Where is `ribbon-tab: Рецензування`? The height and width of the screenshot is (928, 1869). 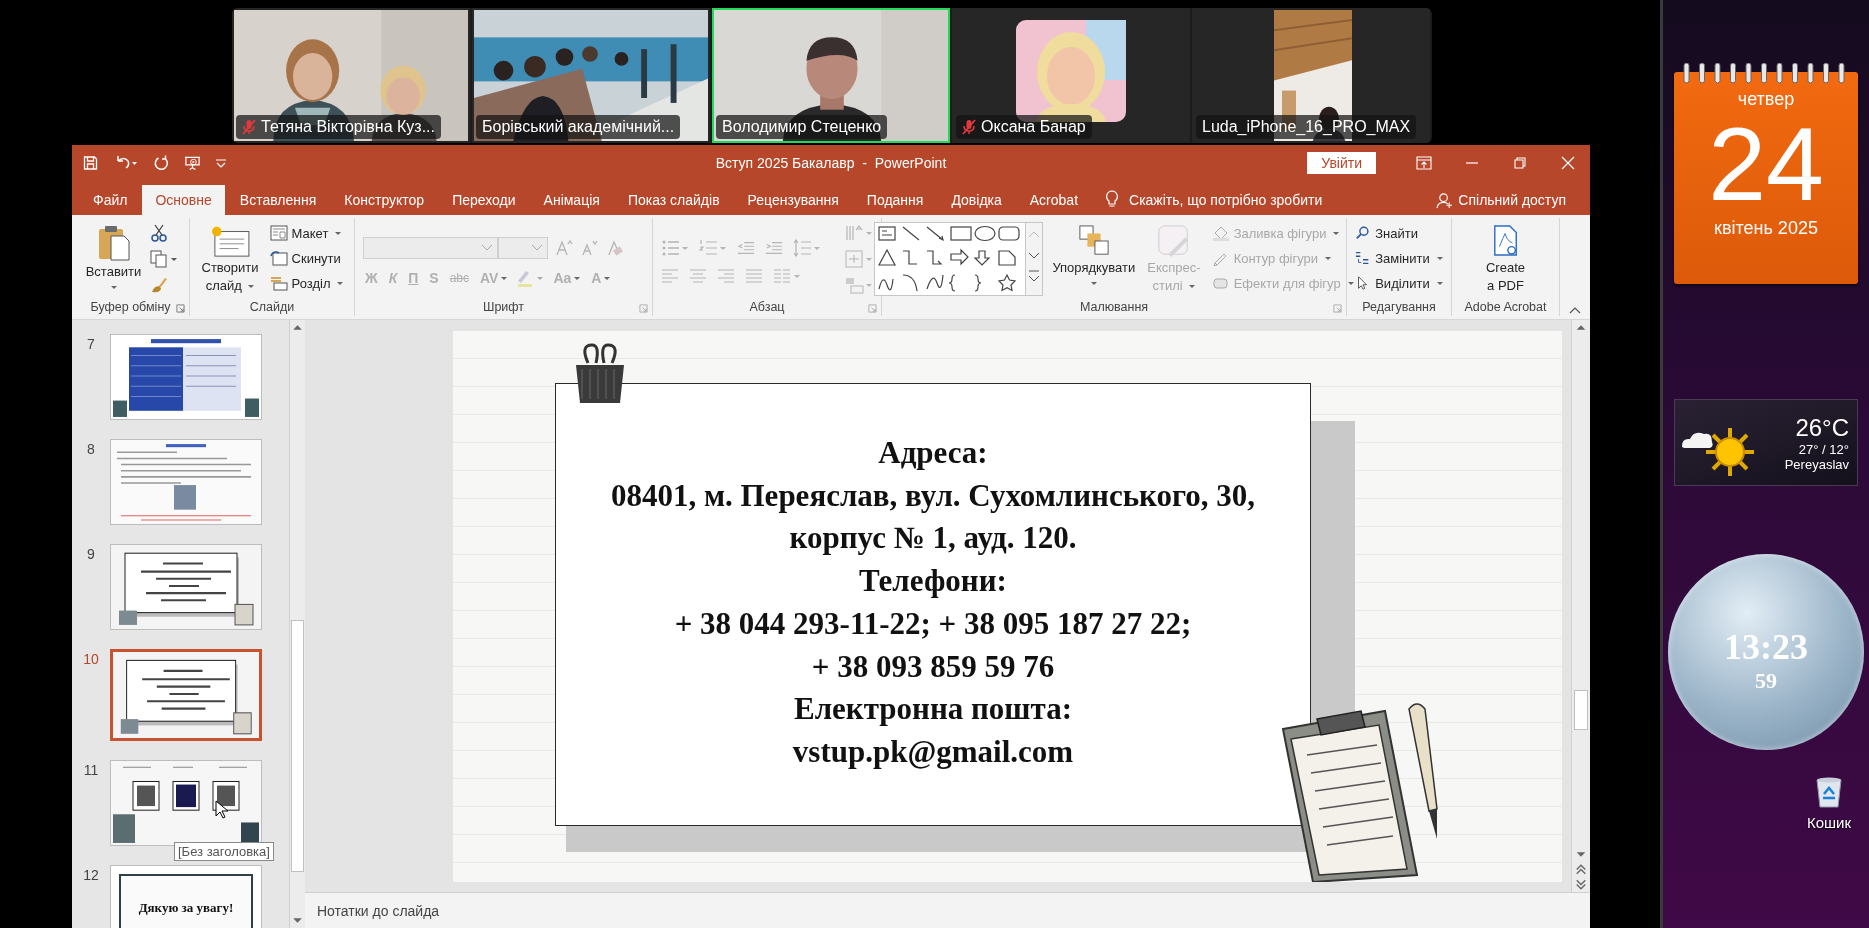
ribbon-tab: Рецензування is located at coordinates (793, 200).